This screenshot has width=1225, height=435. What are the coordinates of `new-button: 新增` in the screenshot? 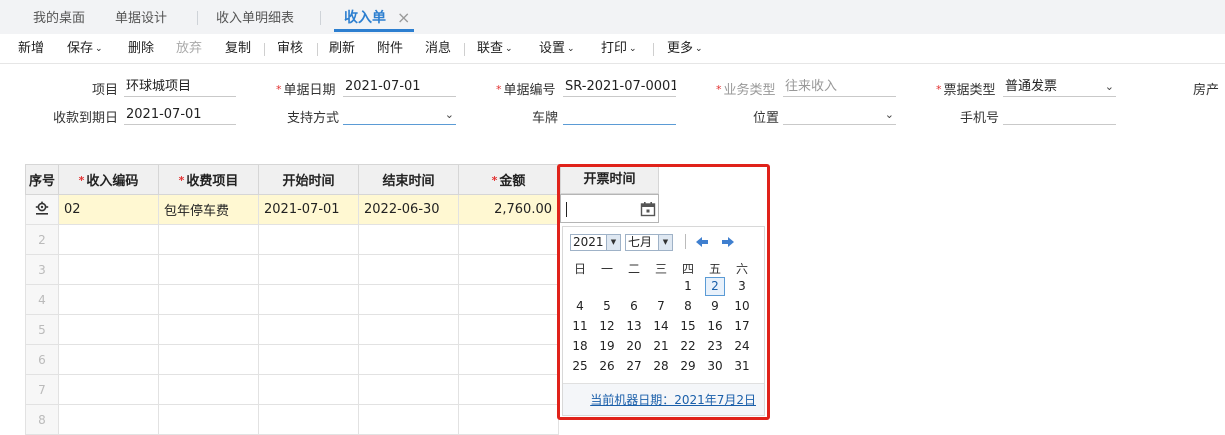 It's located at (31, 49).